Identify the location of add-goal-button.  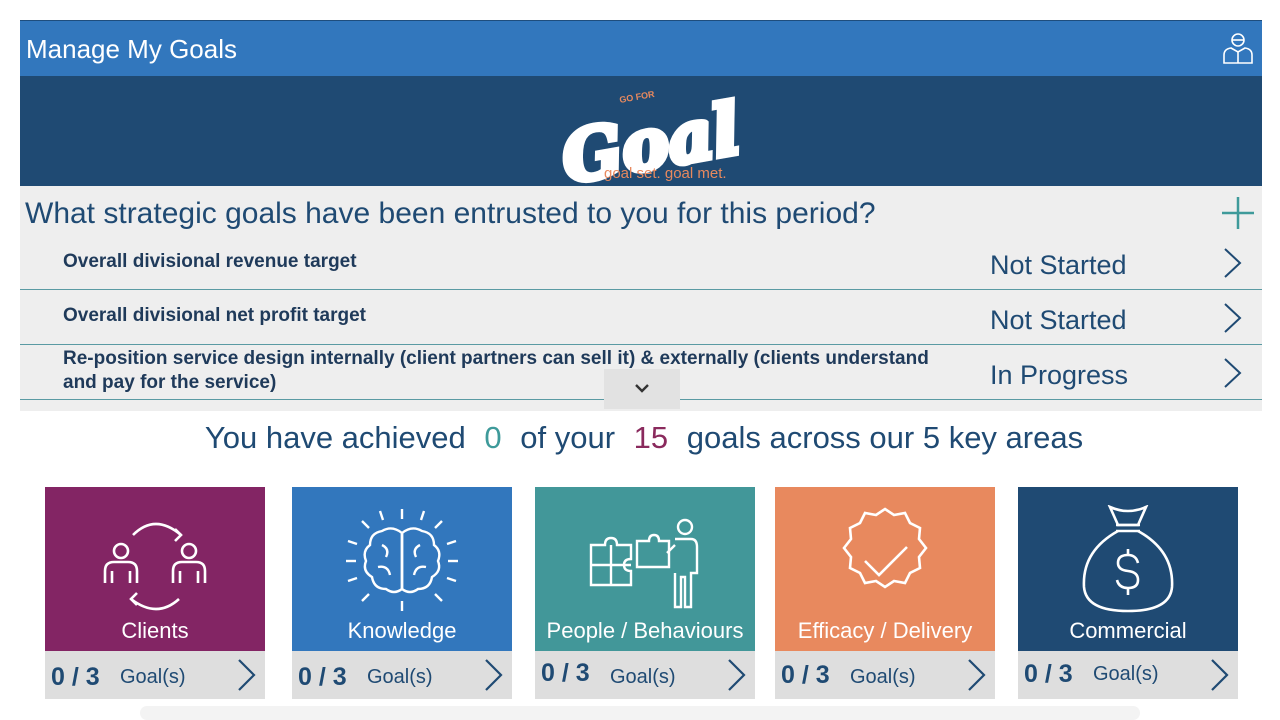
(1238, 213).